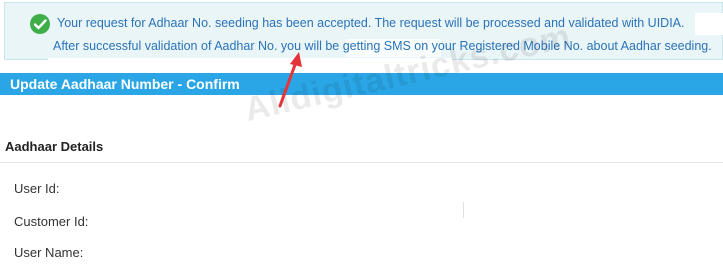  What do you see at coordinates (250, 66) in the screenshot?
I see `alert-underline-strip` at bounding box center [250, 66].